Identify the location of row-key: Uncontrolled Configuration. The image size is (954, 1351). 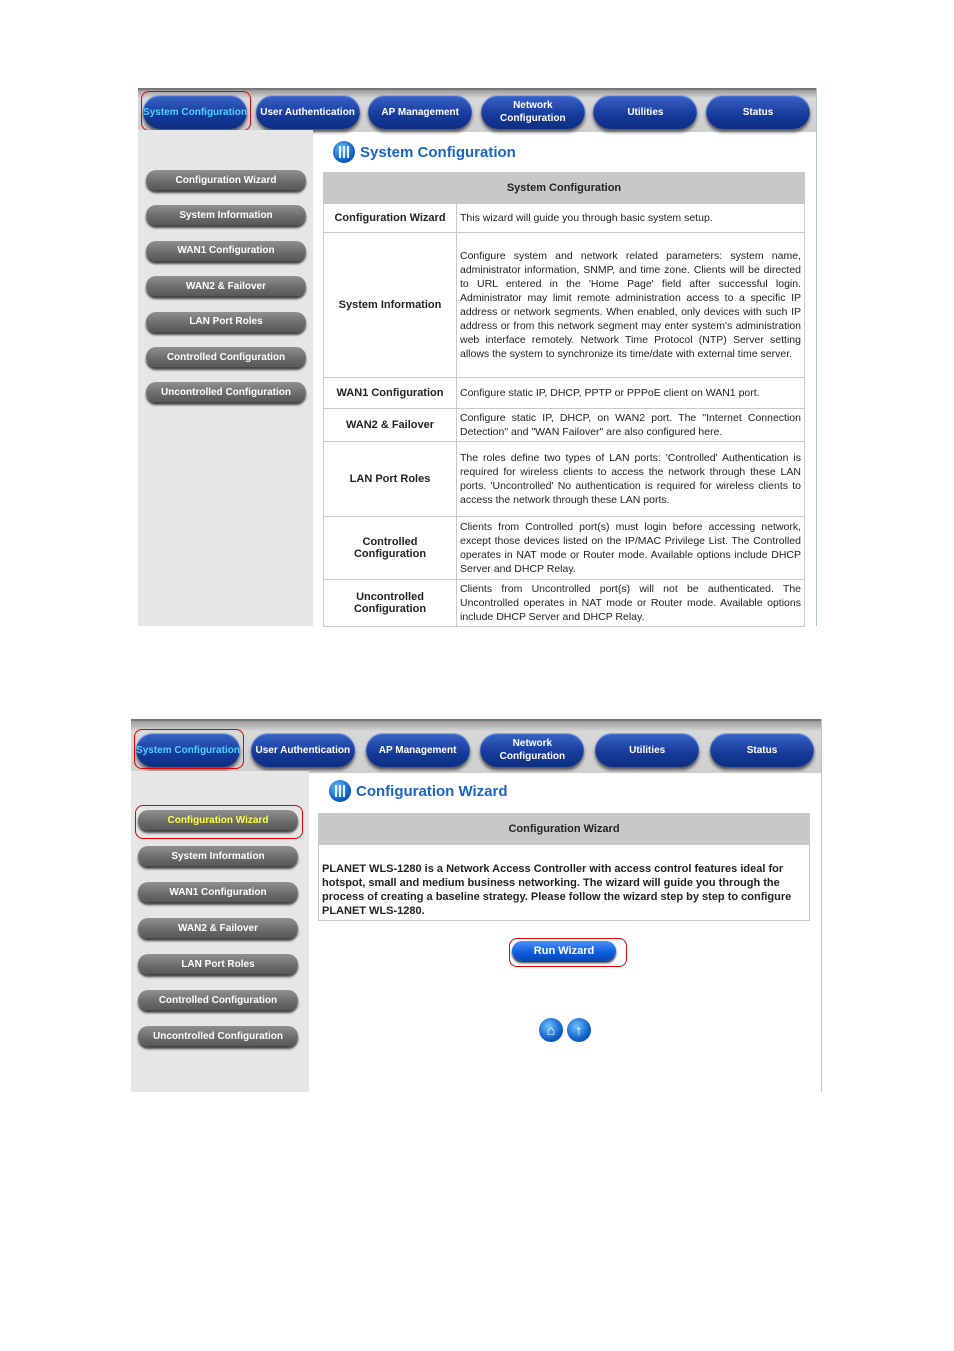
(390, 603).